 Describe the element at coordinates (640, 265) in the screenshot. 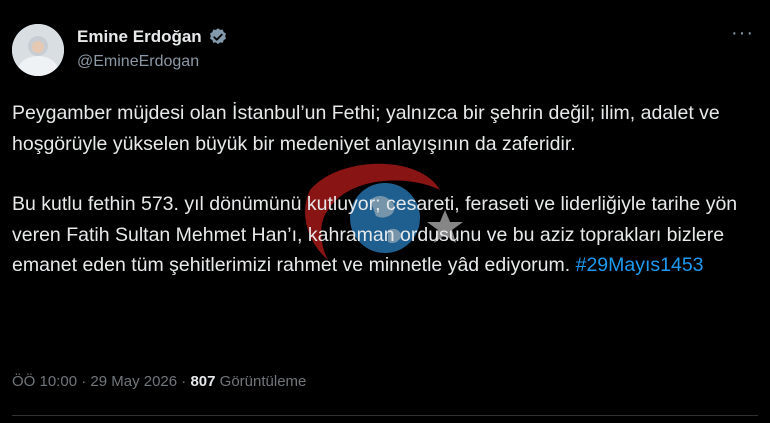

I see `hashtag-link: #29Mayıs1453` at that location.